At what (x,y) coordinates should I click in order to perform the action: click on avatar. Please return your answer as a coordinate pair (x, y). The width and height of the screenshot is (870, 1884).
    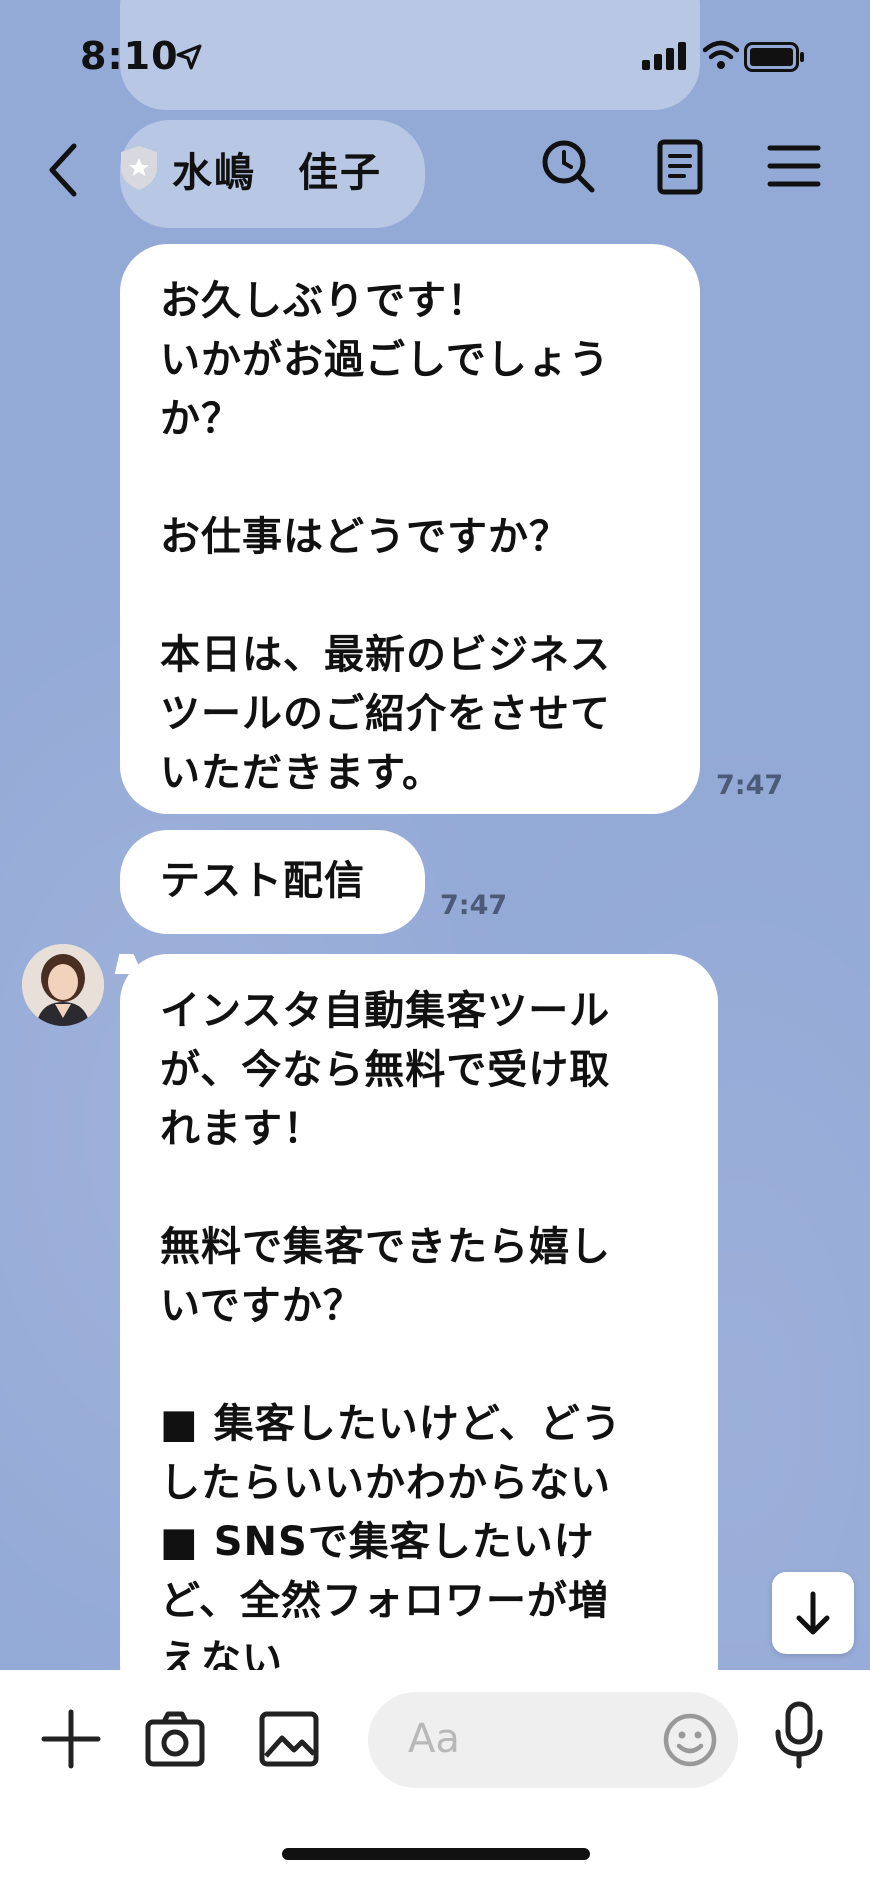
    Looking at the image, I should click on (63, 985).